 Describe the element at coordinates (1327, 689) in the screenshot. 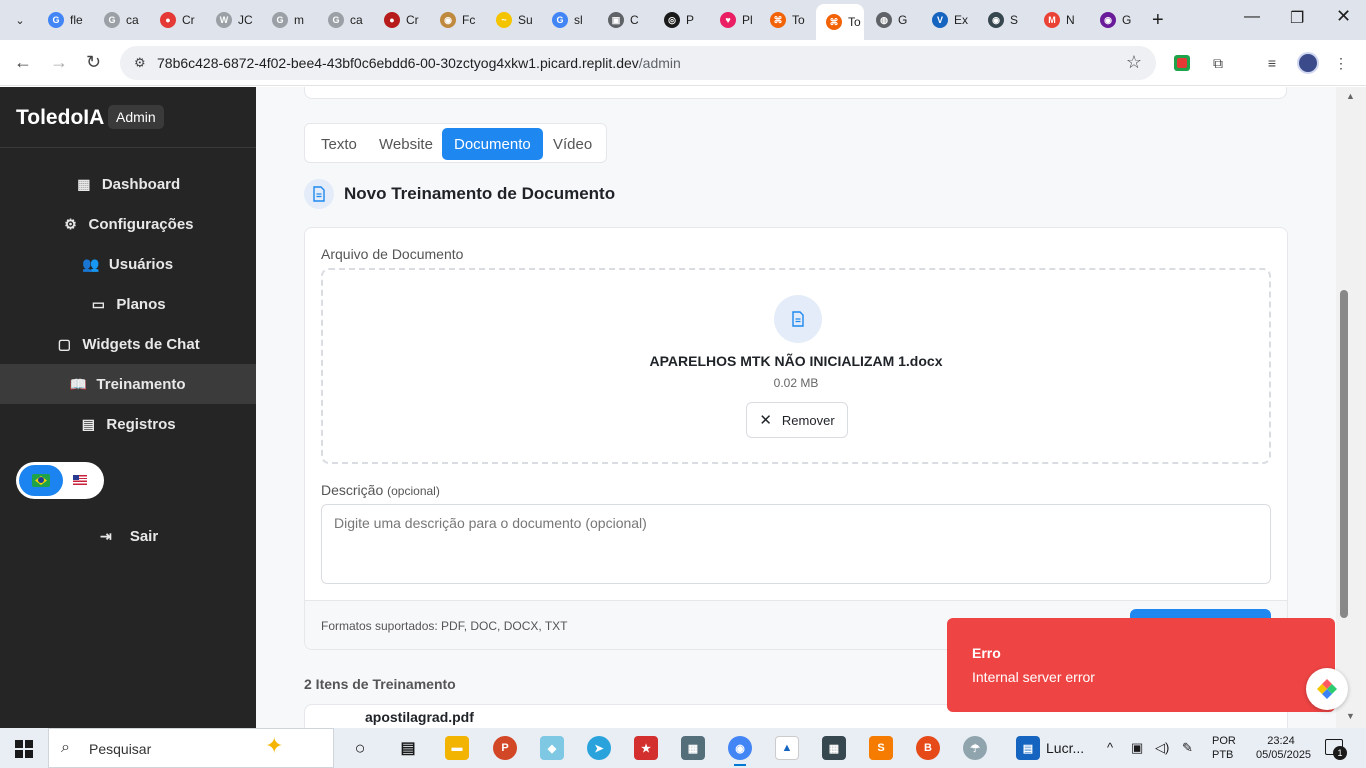

I see `assistant-fab-button` at that location.